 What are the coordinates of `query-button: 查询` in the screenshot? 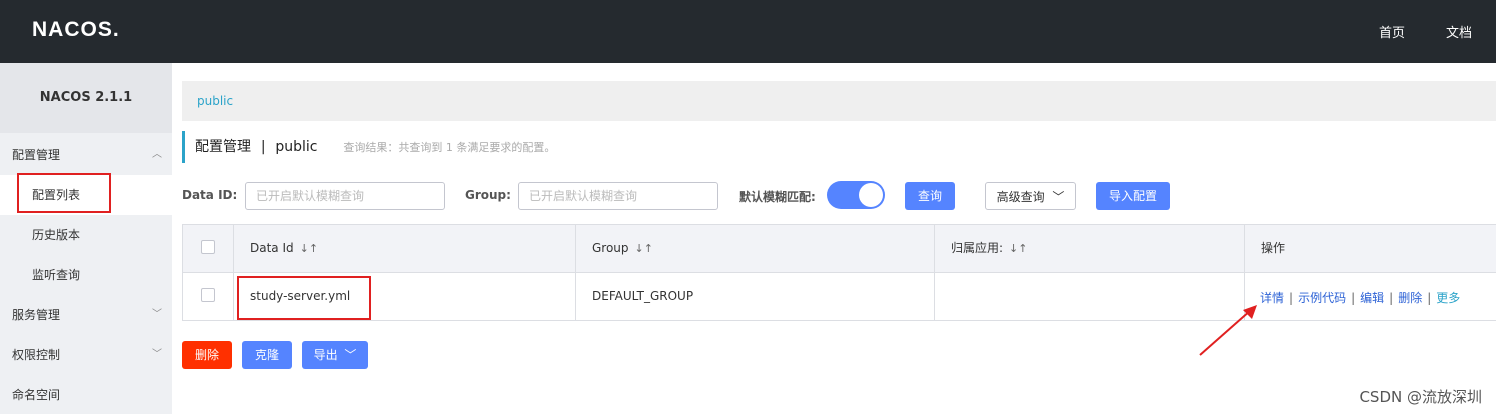 It's located at (930, 196).